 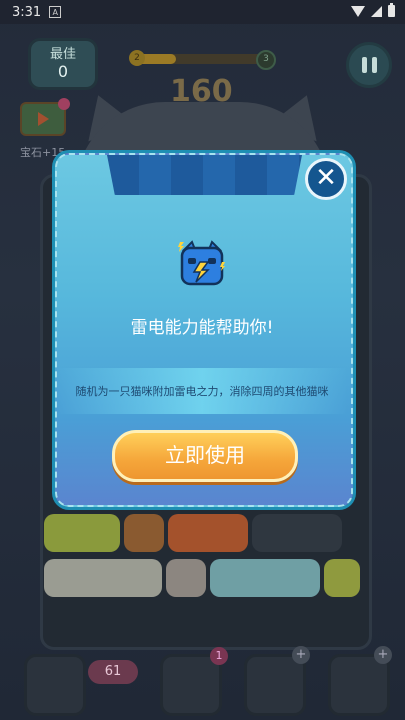 I want to click on notification-icon: A, so click(x=55, y=12).